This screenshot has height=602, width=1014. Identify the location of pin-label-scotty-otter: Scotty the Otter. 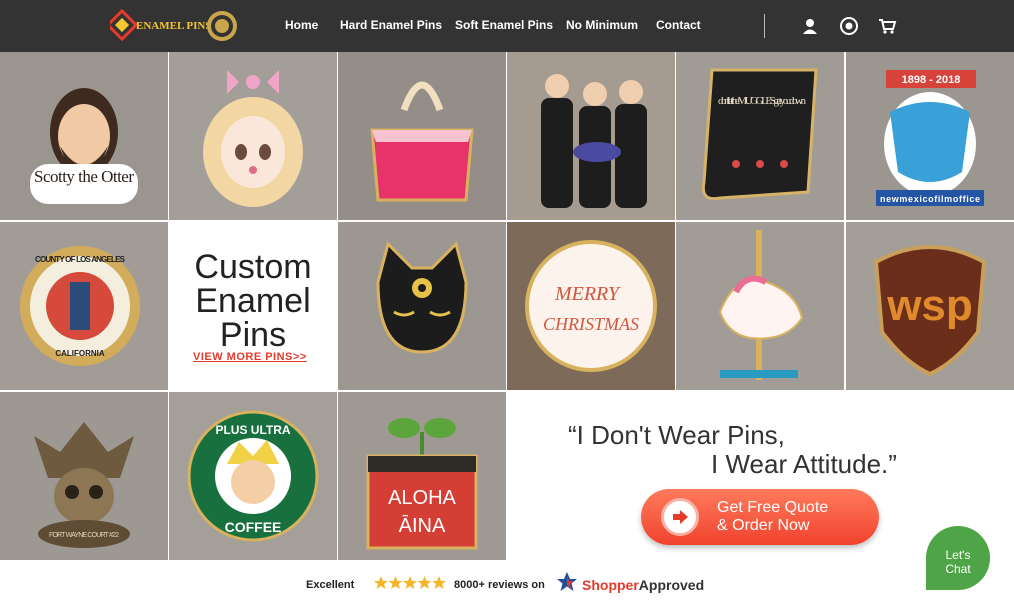
(84, 176).